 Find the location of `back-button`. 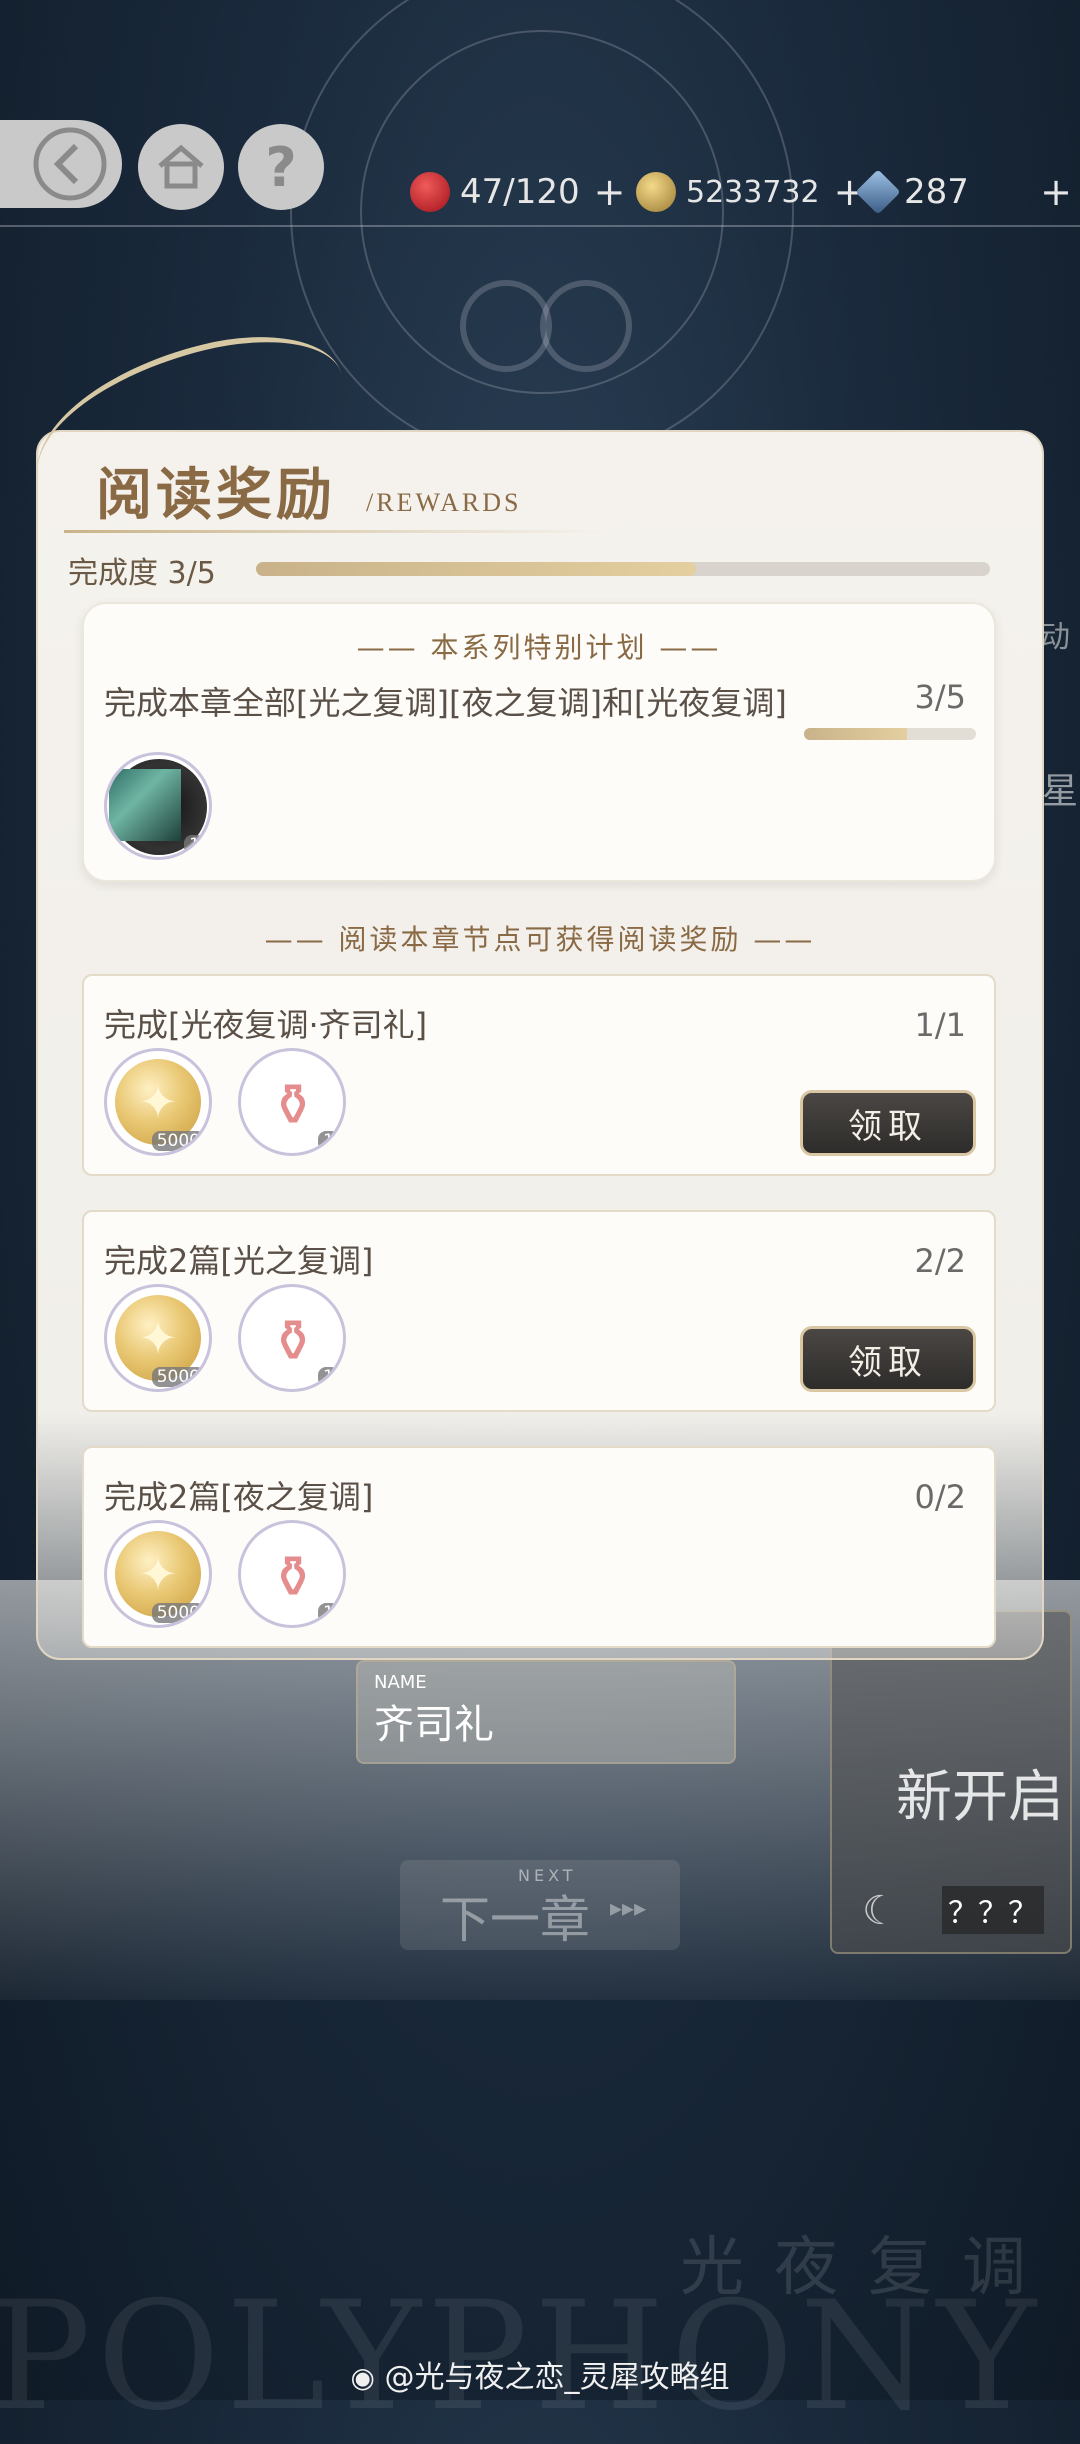

back-button is located at coordinates (61, 164).